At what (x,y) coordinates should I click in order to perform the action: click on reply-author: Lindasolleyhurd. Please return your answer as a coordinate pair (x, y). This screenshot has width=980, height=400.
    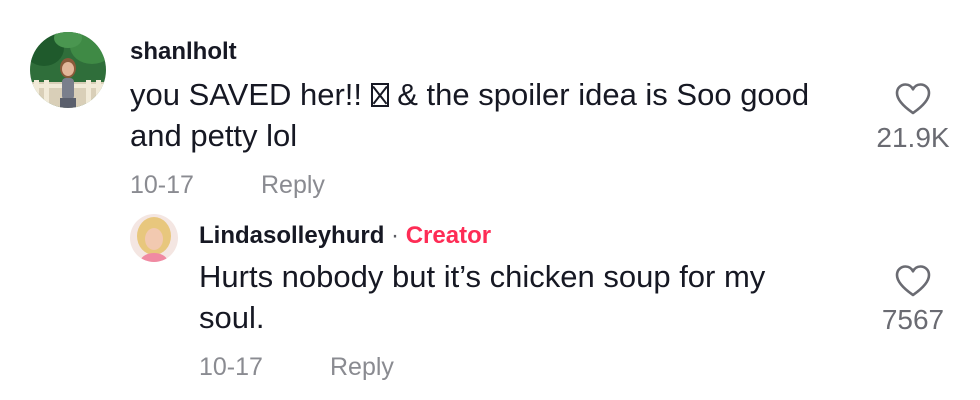
    Looking at the image, I should click on (291, 235).